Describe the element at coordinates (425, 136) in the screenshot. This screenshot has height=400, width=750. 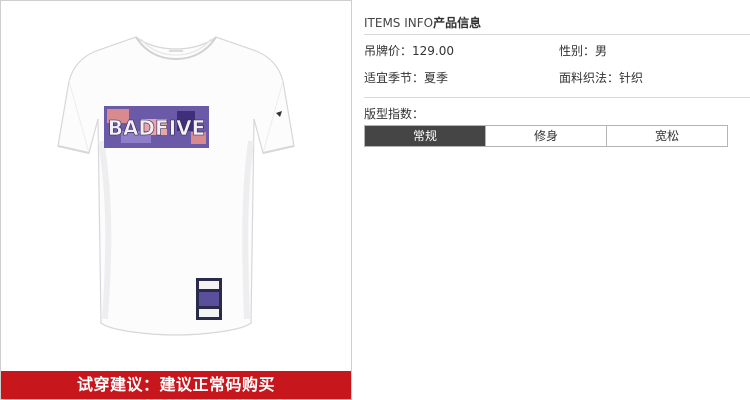
I see `fit-option-regular: 常规` at that location.